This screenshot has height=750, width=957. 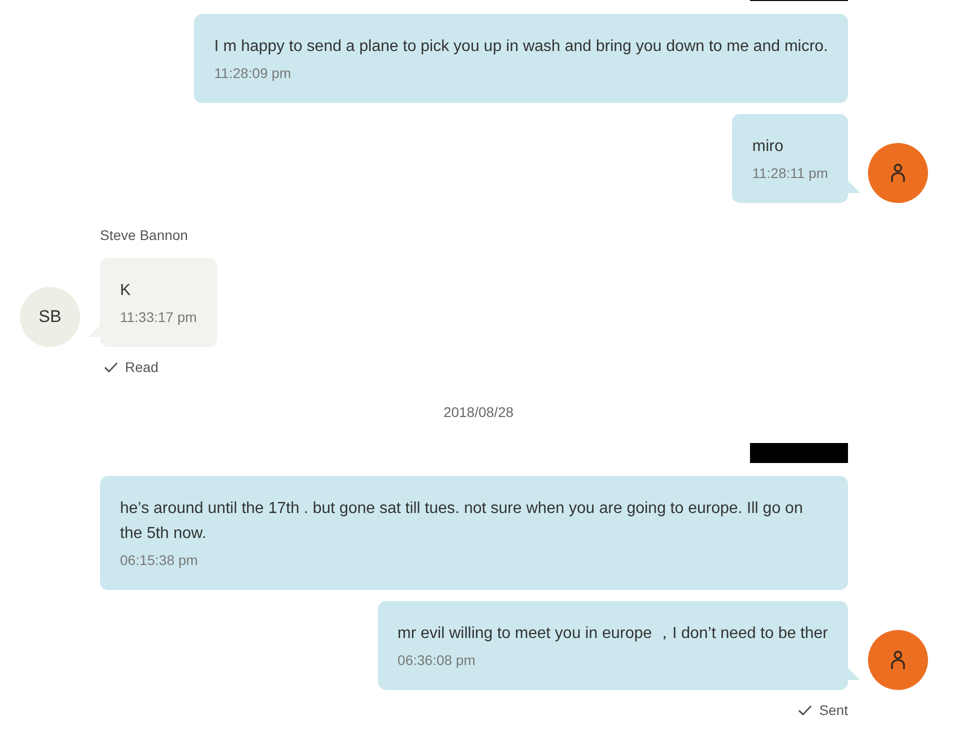 I want to click on sender-name: Steve Bannon, so click(x=144, y=235).